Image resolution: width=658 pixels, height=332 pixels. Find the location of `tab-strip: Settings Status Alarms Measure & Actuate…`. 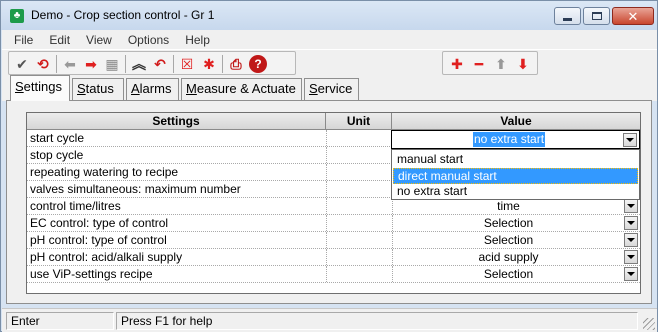

tab-strip: Settings Status Alarms Measure & Actuate… is located at coordinates (329, 88).